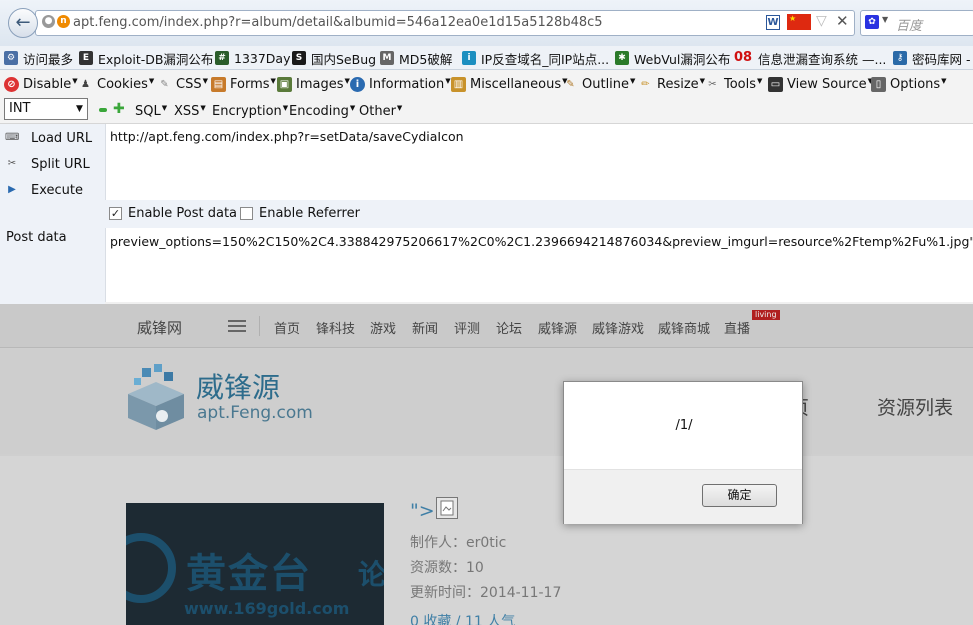 This screenshot has width=973, height=625. What do you see at coordinates (909, 26) in the screenshot?
I see `search-placeholder: 百度` at bounding box center [909, 26].